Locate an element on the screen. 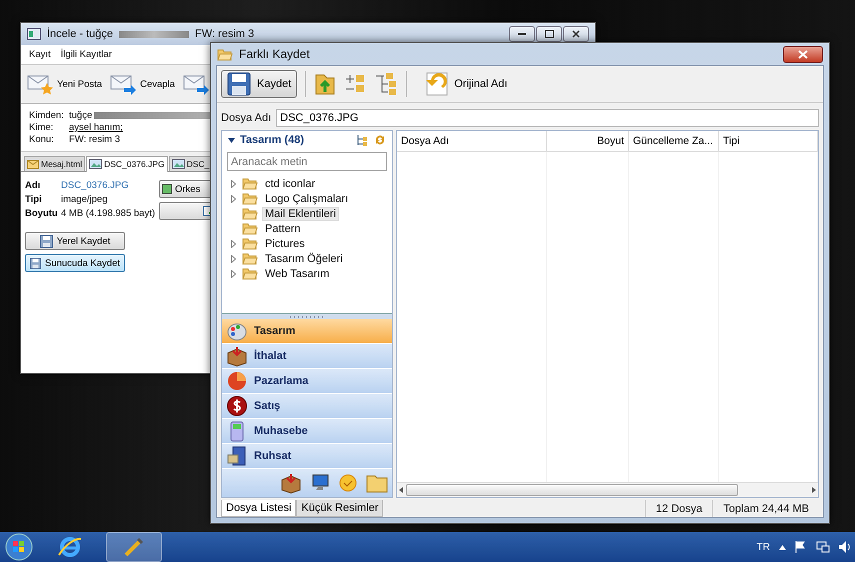 This screenshot has height=562, width=855. tree-icon is located at coordinates (362, 140).